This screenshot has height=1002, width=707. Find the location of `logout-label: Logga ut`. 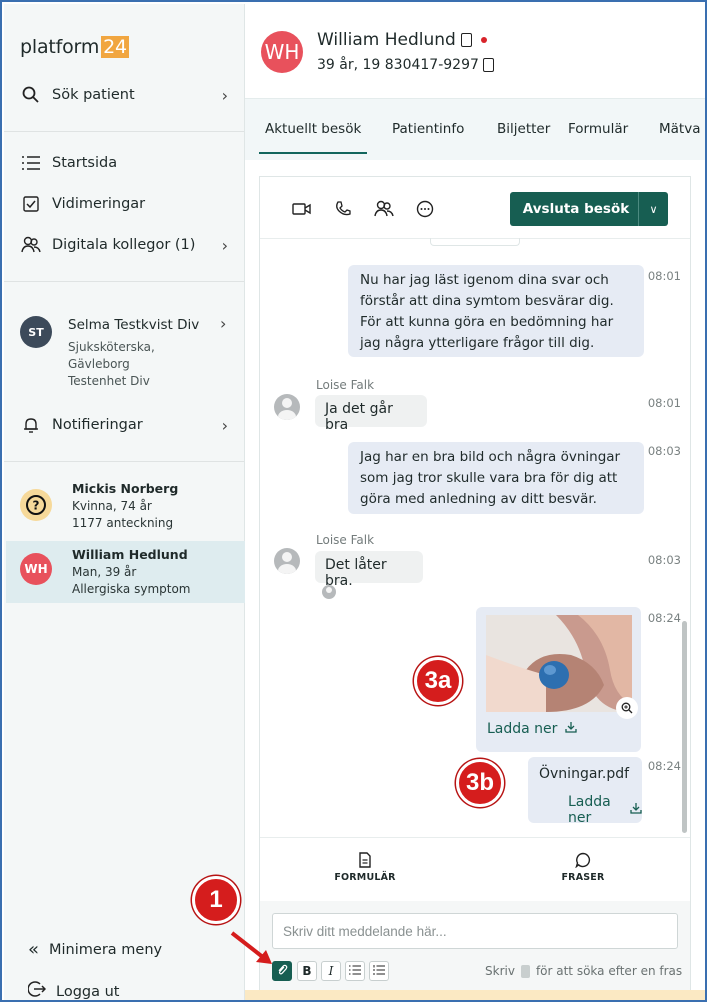

logout-label: Logga ut is located at coordinates (88, 991).